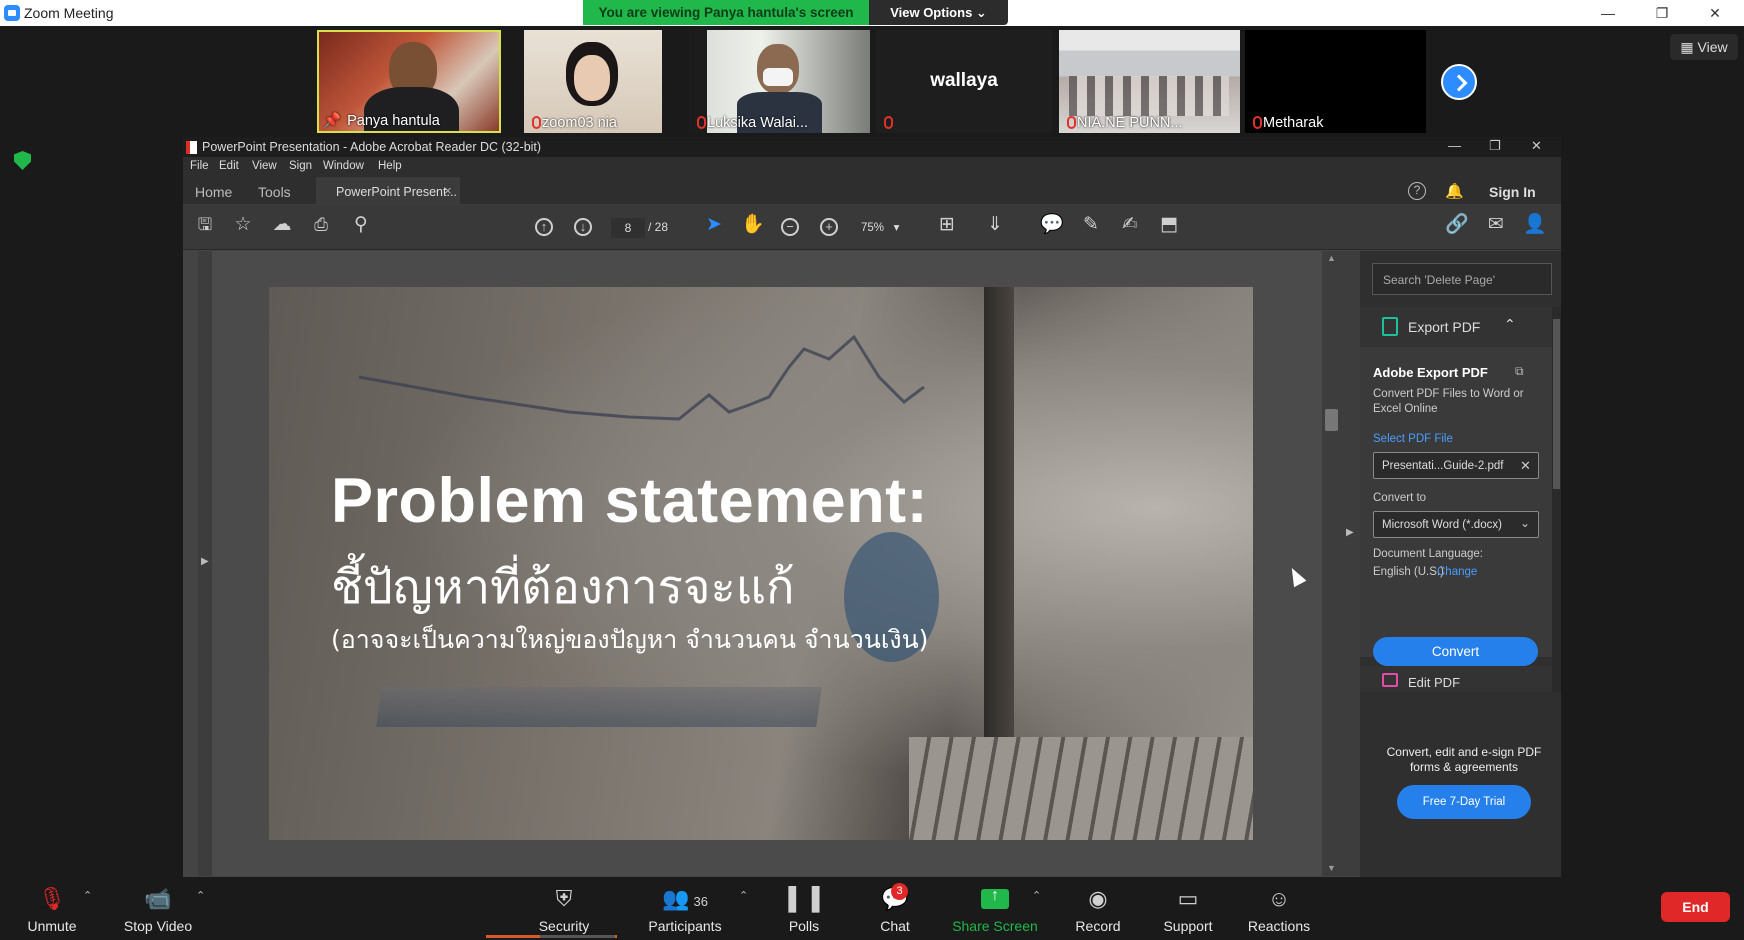 The width and height of the screenshot is (1744, 940). Describe the element at coordinates (1169, 227) in the screenshot. I see `edit-tag-icon: ⬒` at that location.